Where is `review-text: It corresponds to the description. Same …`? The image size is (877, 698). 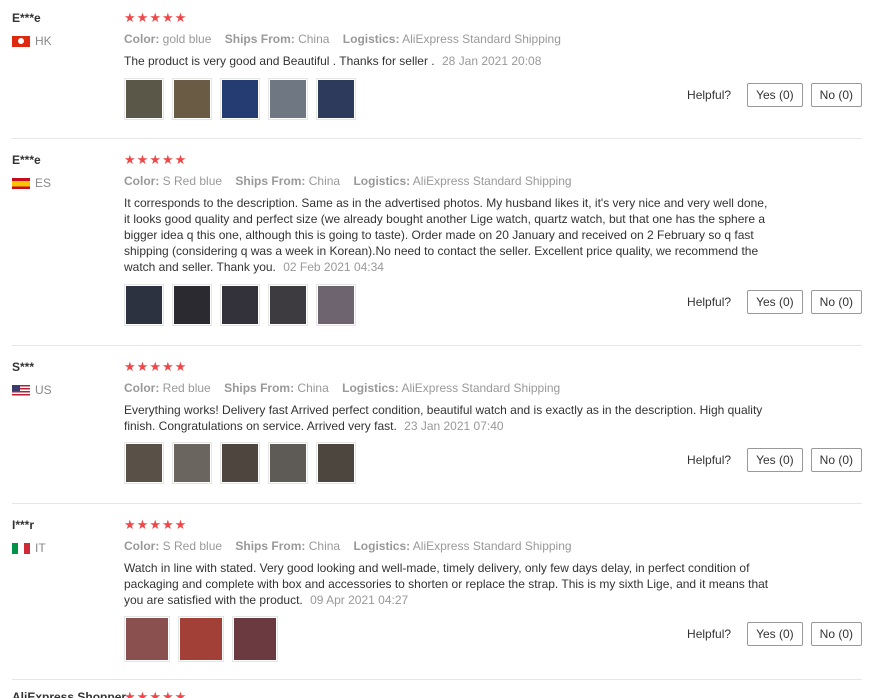
review-text: It corresponds to the description. Same … is located at coordinates (449, 235).